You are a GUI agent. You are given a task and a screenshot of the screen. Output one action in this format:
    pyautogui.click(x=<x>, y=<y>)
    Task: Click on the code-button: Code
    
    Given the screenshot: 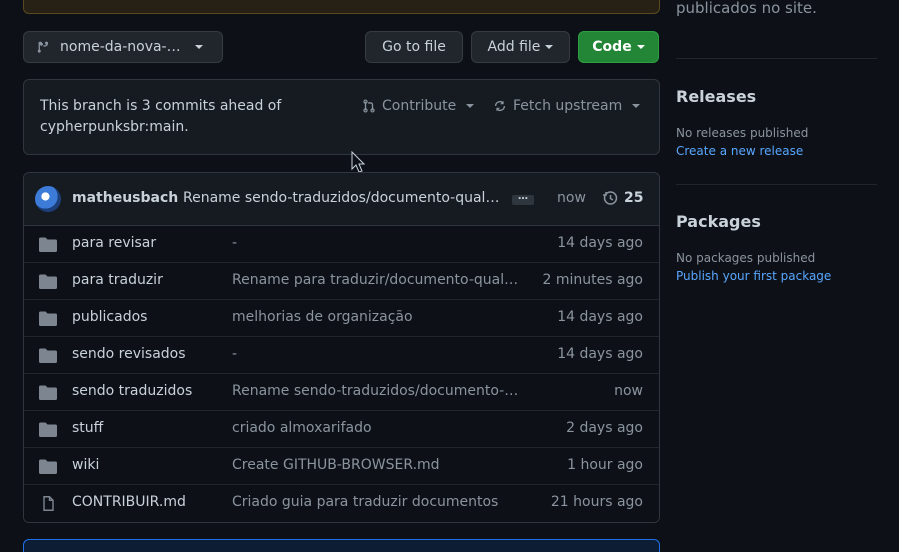 What is the action you would take?
    pyautogui.click(x=618, y=47)
    